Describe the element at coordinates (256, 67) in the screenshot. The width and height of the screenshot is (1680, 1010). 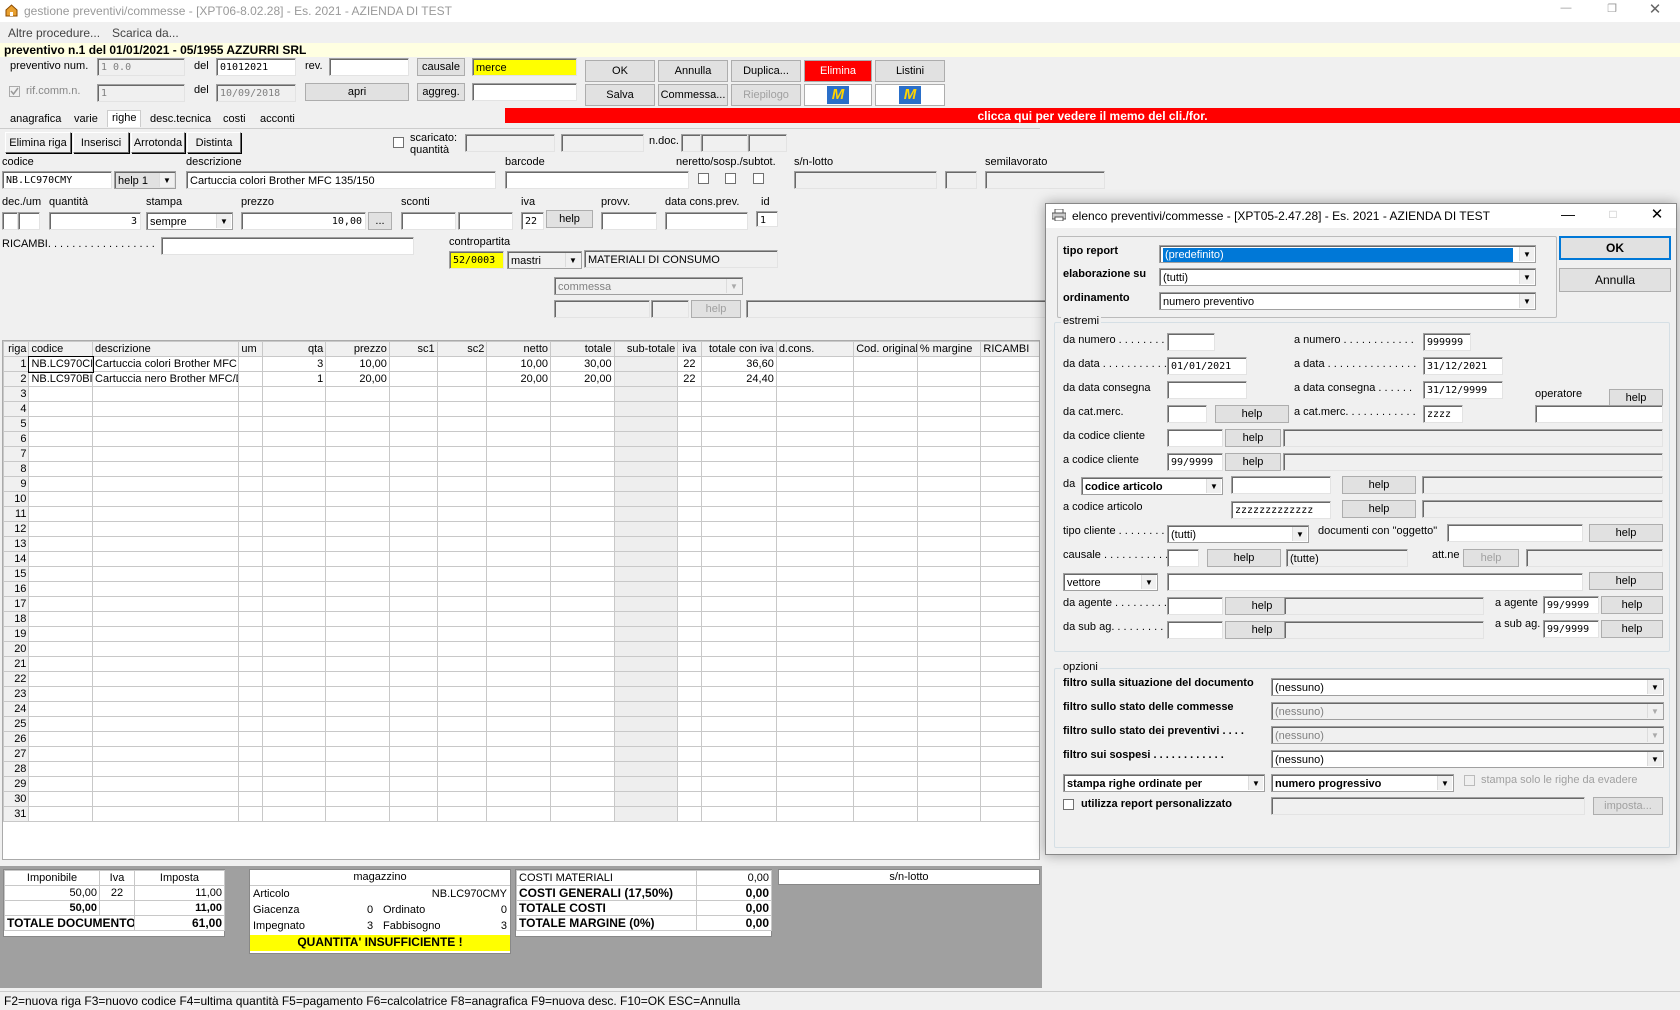
I see `date-field: 01012021` at that location.